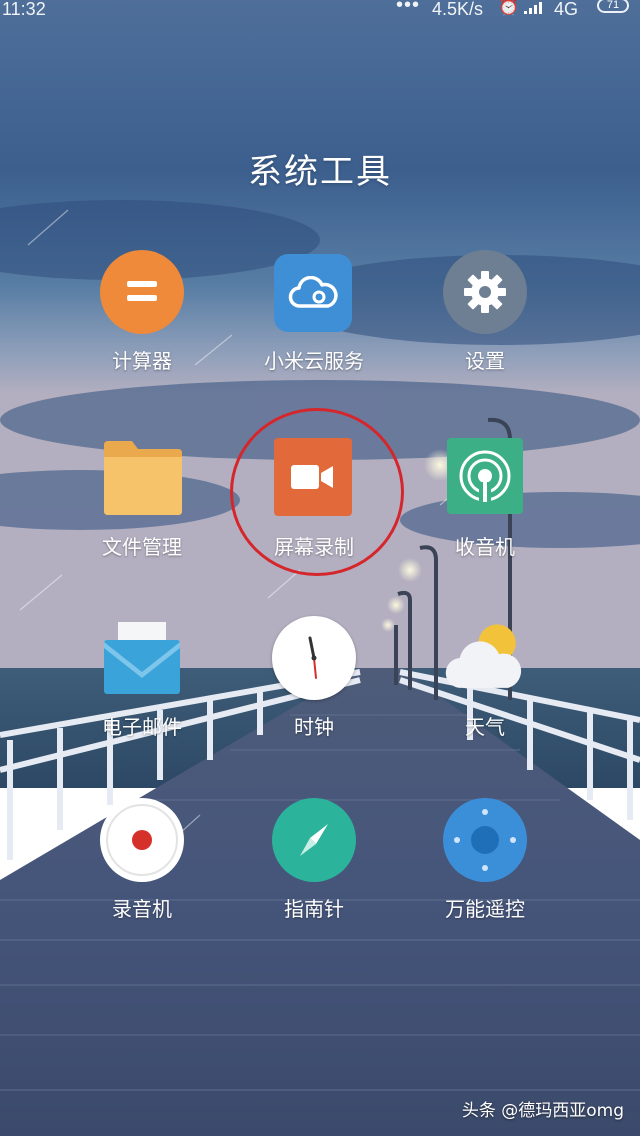  I want to click on weather-sun-cloud-icon, so click(485, 658).